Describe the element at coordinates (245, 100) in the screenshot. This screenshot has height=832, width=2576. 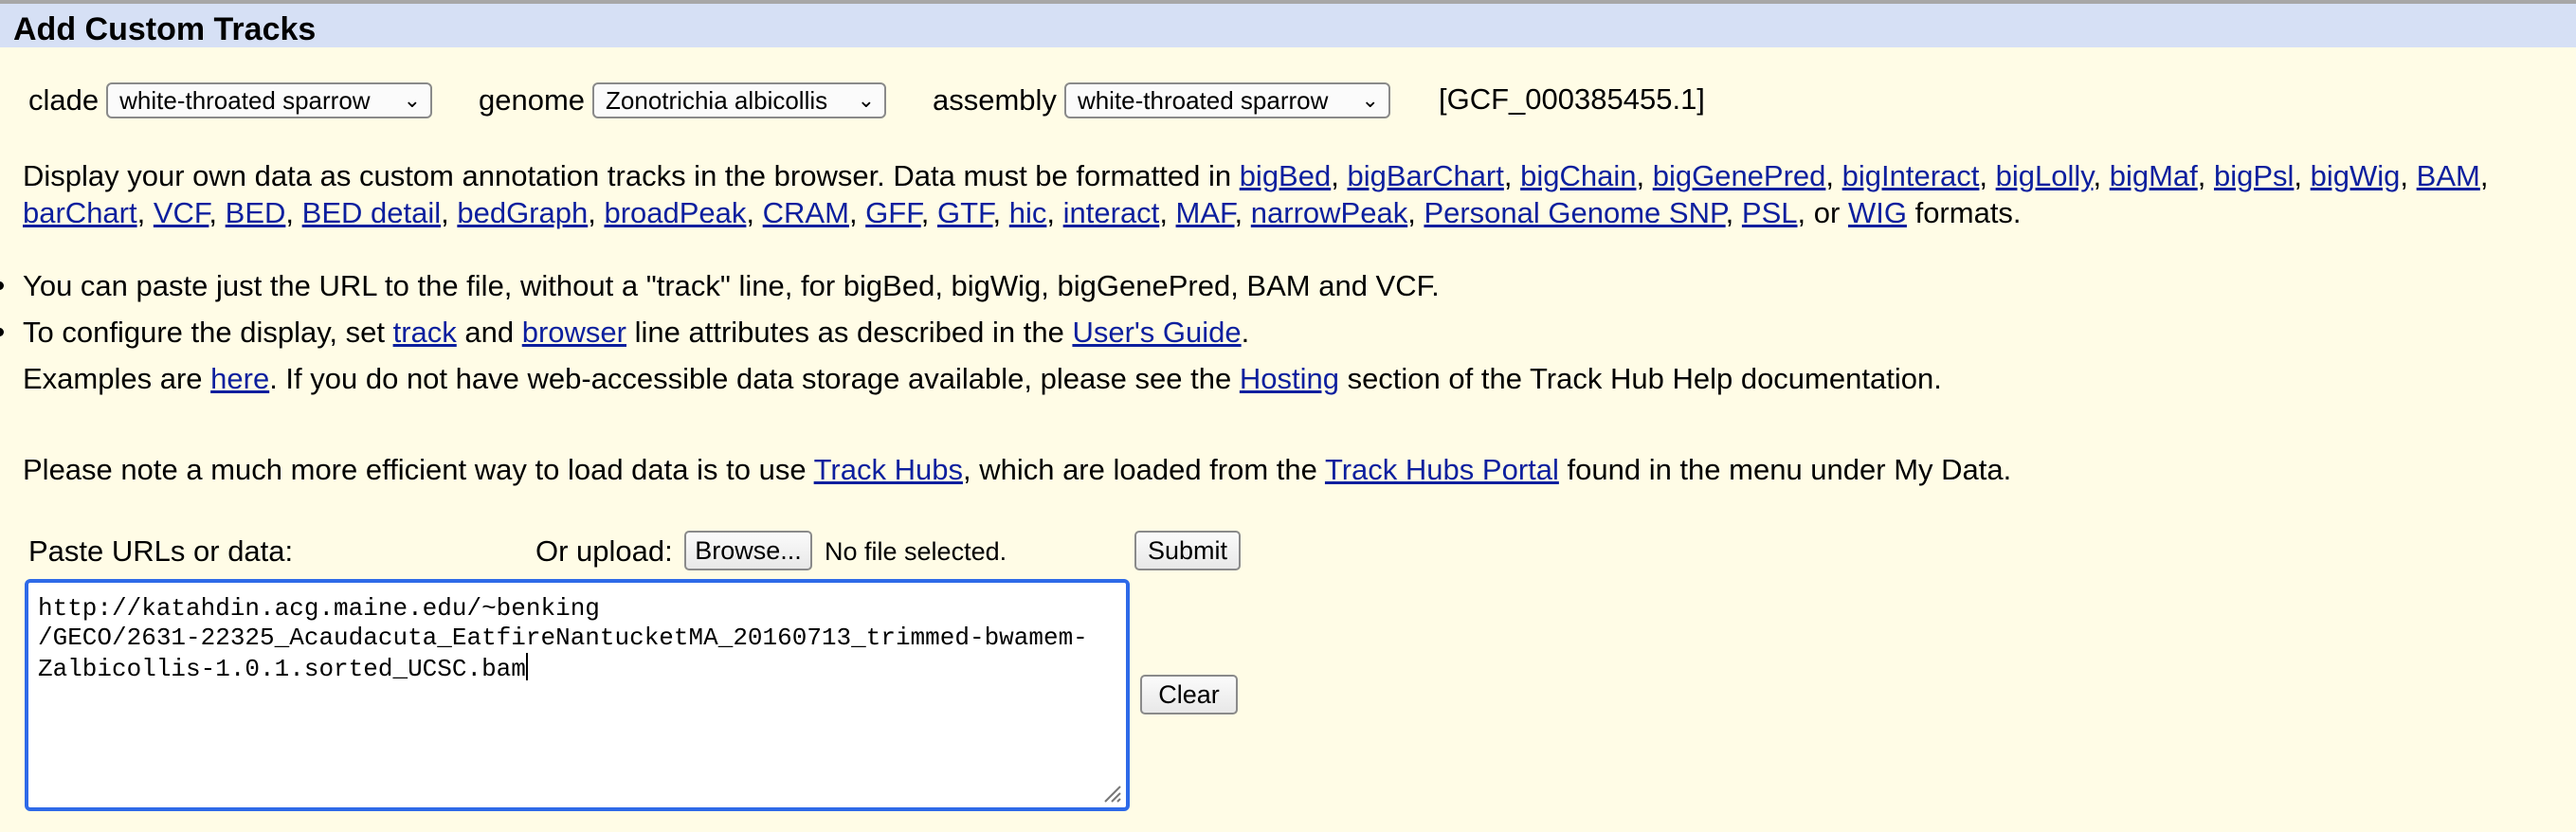
I see `clade-select-value: white-throated sparrow` at that location.